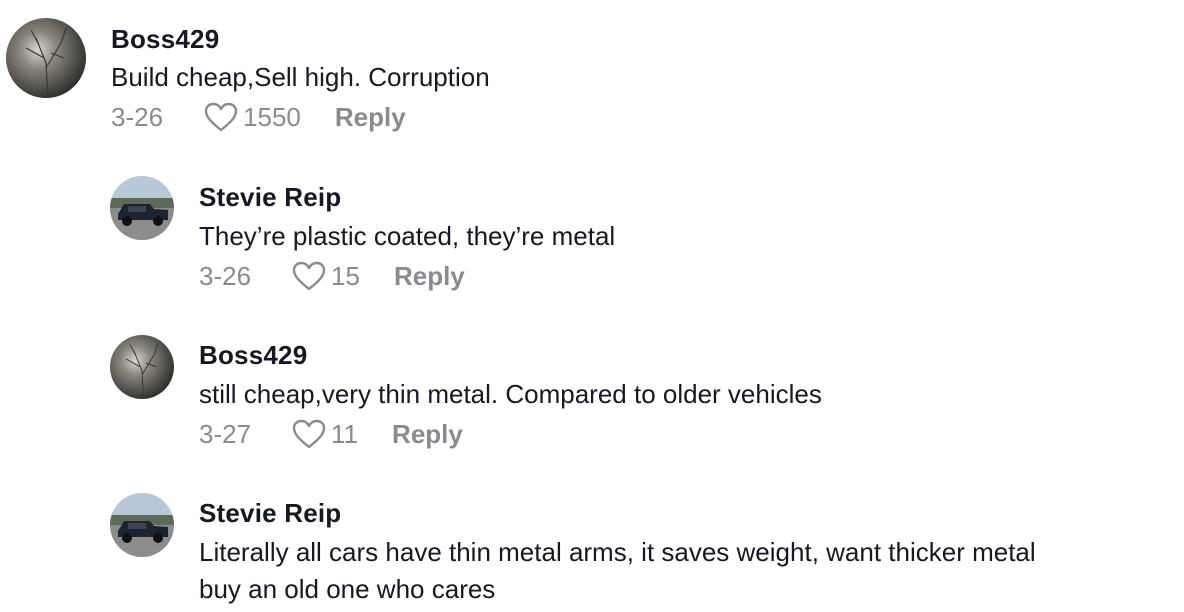 The image size is (1184, 612). I want to click on like-button: 11, so click(324, 434).